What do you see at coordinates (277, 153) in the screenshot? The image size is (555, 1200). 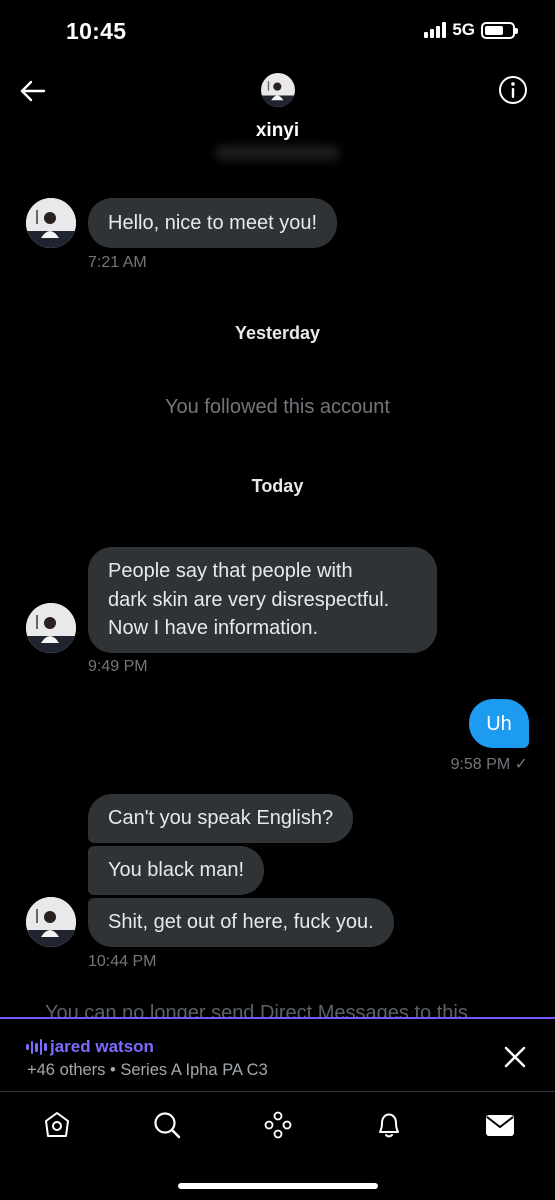 I see `redacted-handle` at bounding box center [277, 153].